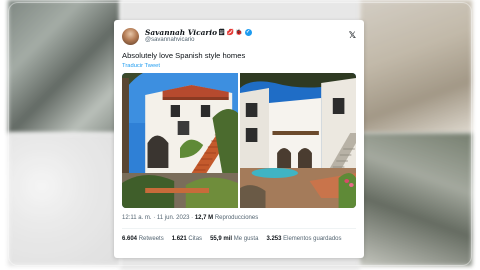 The width and height of the screenshot is (480, 270). What do you see at coordinates (248, 33) in the screenshot?
I see `verified-badge-icon: ✓` at bounding box center [248, 33].